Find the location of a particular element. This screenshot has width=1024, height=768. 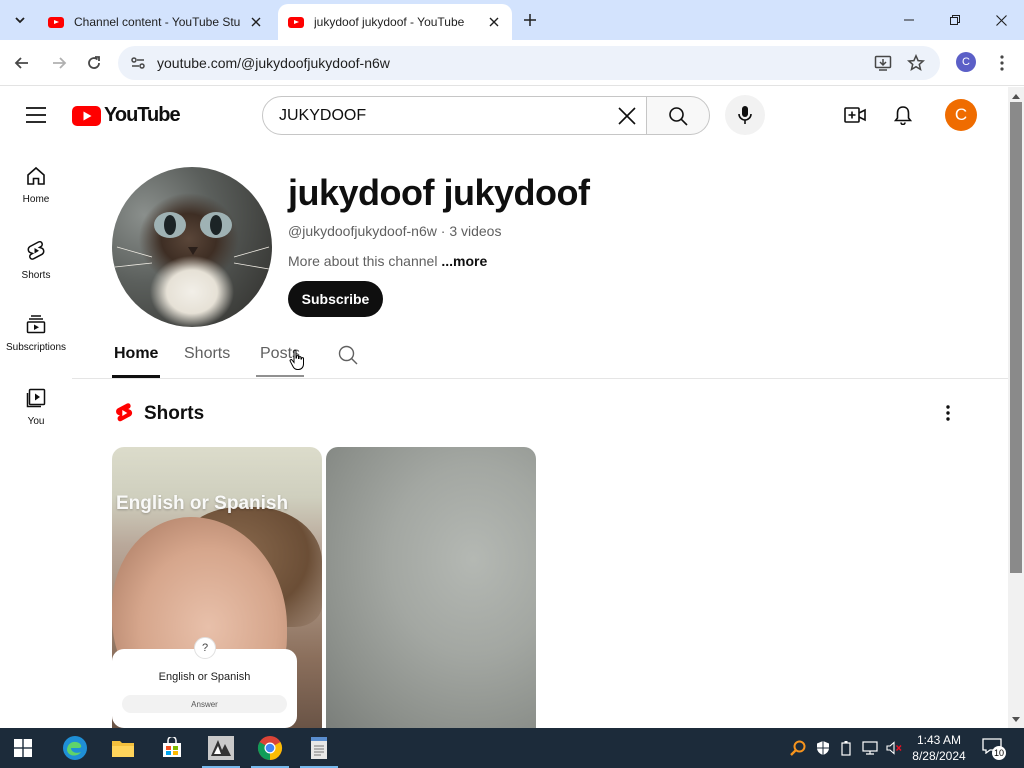

youtube-favicon-icon is located at coordinates (56, 22).